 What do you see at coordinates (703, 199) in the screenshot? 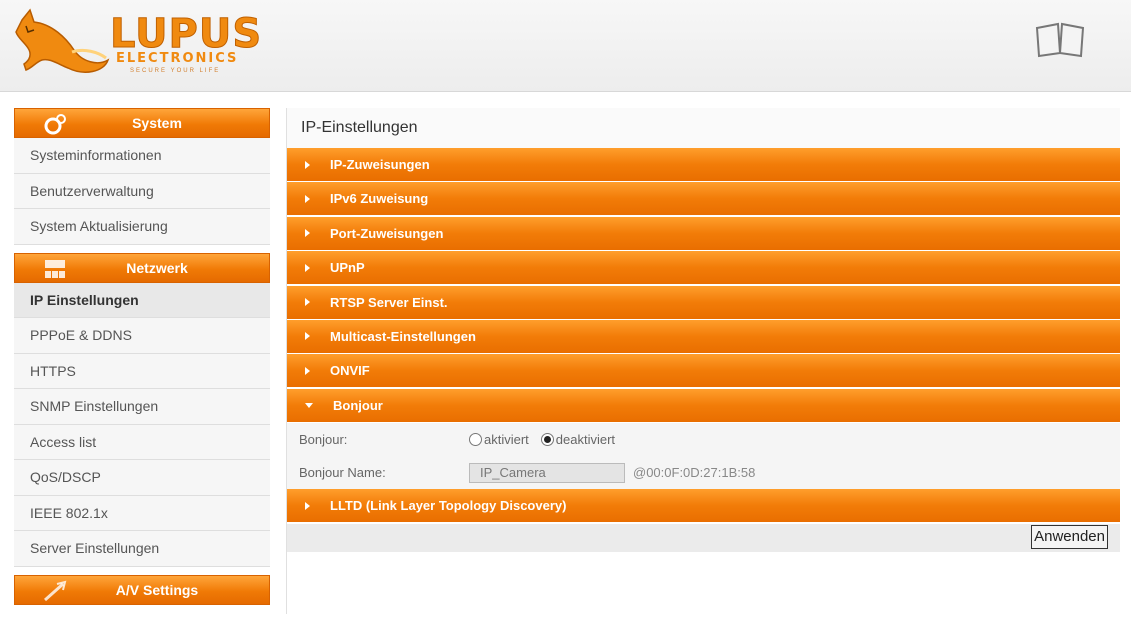
I see `section-ipv6-zuweisung: IPv6 Zuweisung` at bounding box center [703, 199].